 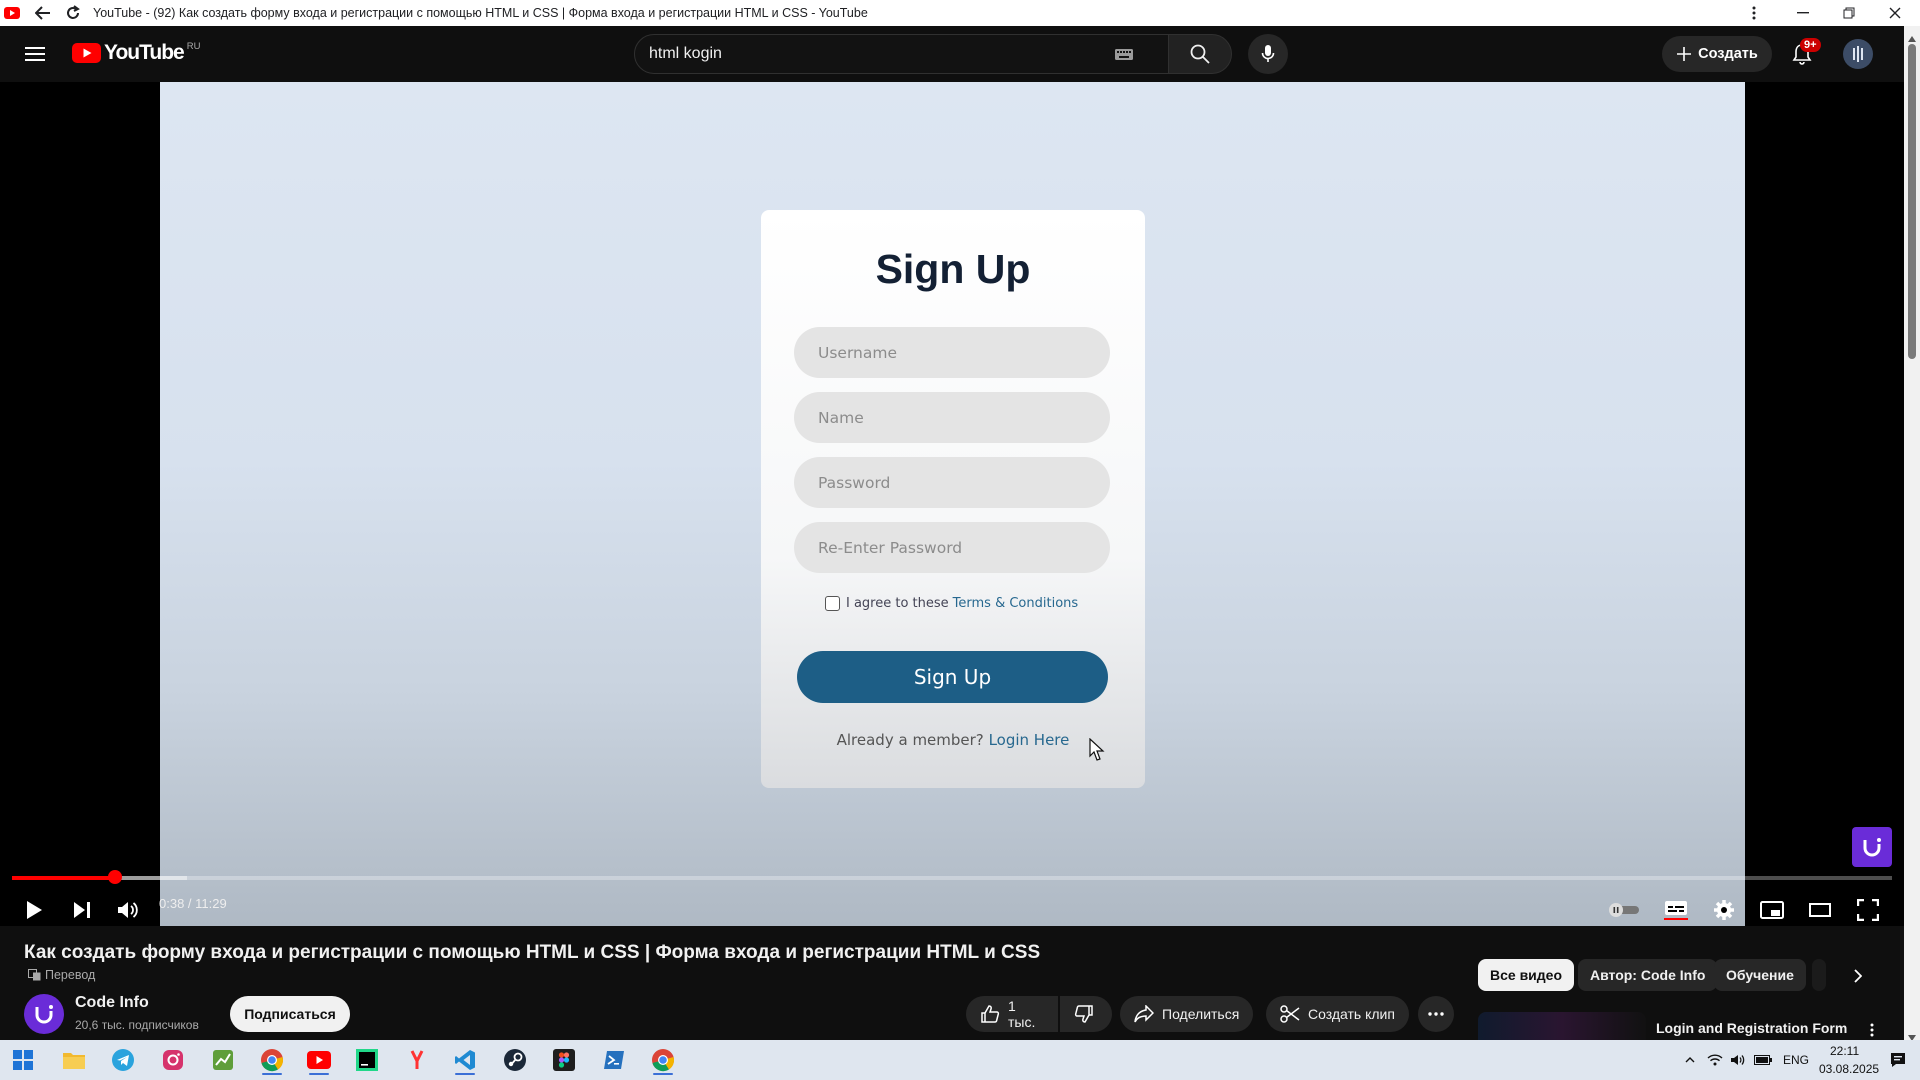 What do you see at coordinates (1436, 1014) in the screenshot?
I see `more-actions-button` at bounding box center [1436, 1014].